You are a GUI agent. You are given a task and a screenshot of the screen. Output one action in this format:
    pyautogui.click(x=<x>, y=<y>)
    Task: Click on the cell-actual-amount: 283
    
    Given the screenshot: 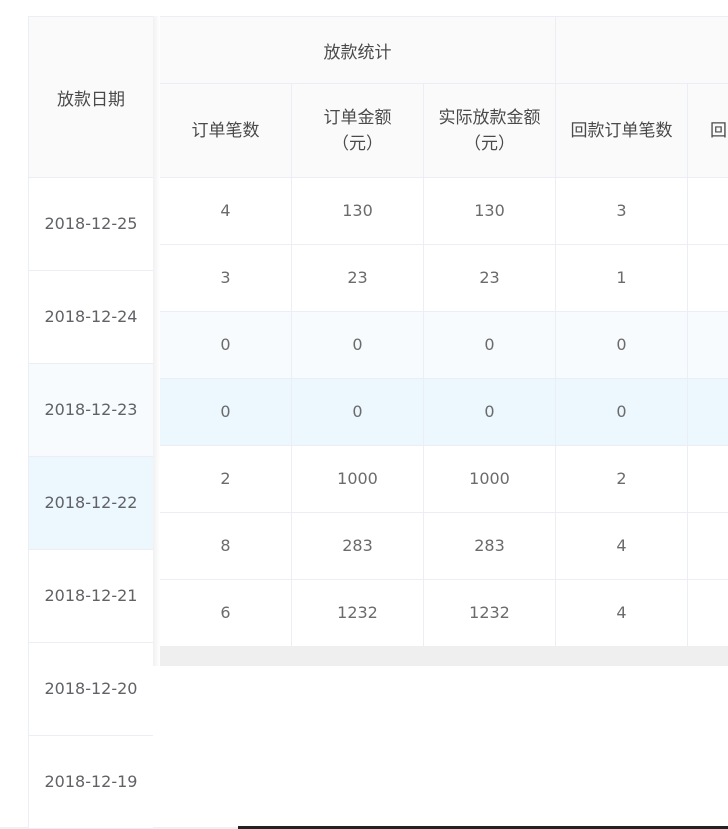 What is the action you would take?
    pyautogui.click(x=490, y=546)
    